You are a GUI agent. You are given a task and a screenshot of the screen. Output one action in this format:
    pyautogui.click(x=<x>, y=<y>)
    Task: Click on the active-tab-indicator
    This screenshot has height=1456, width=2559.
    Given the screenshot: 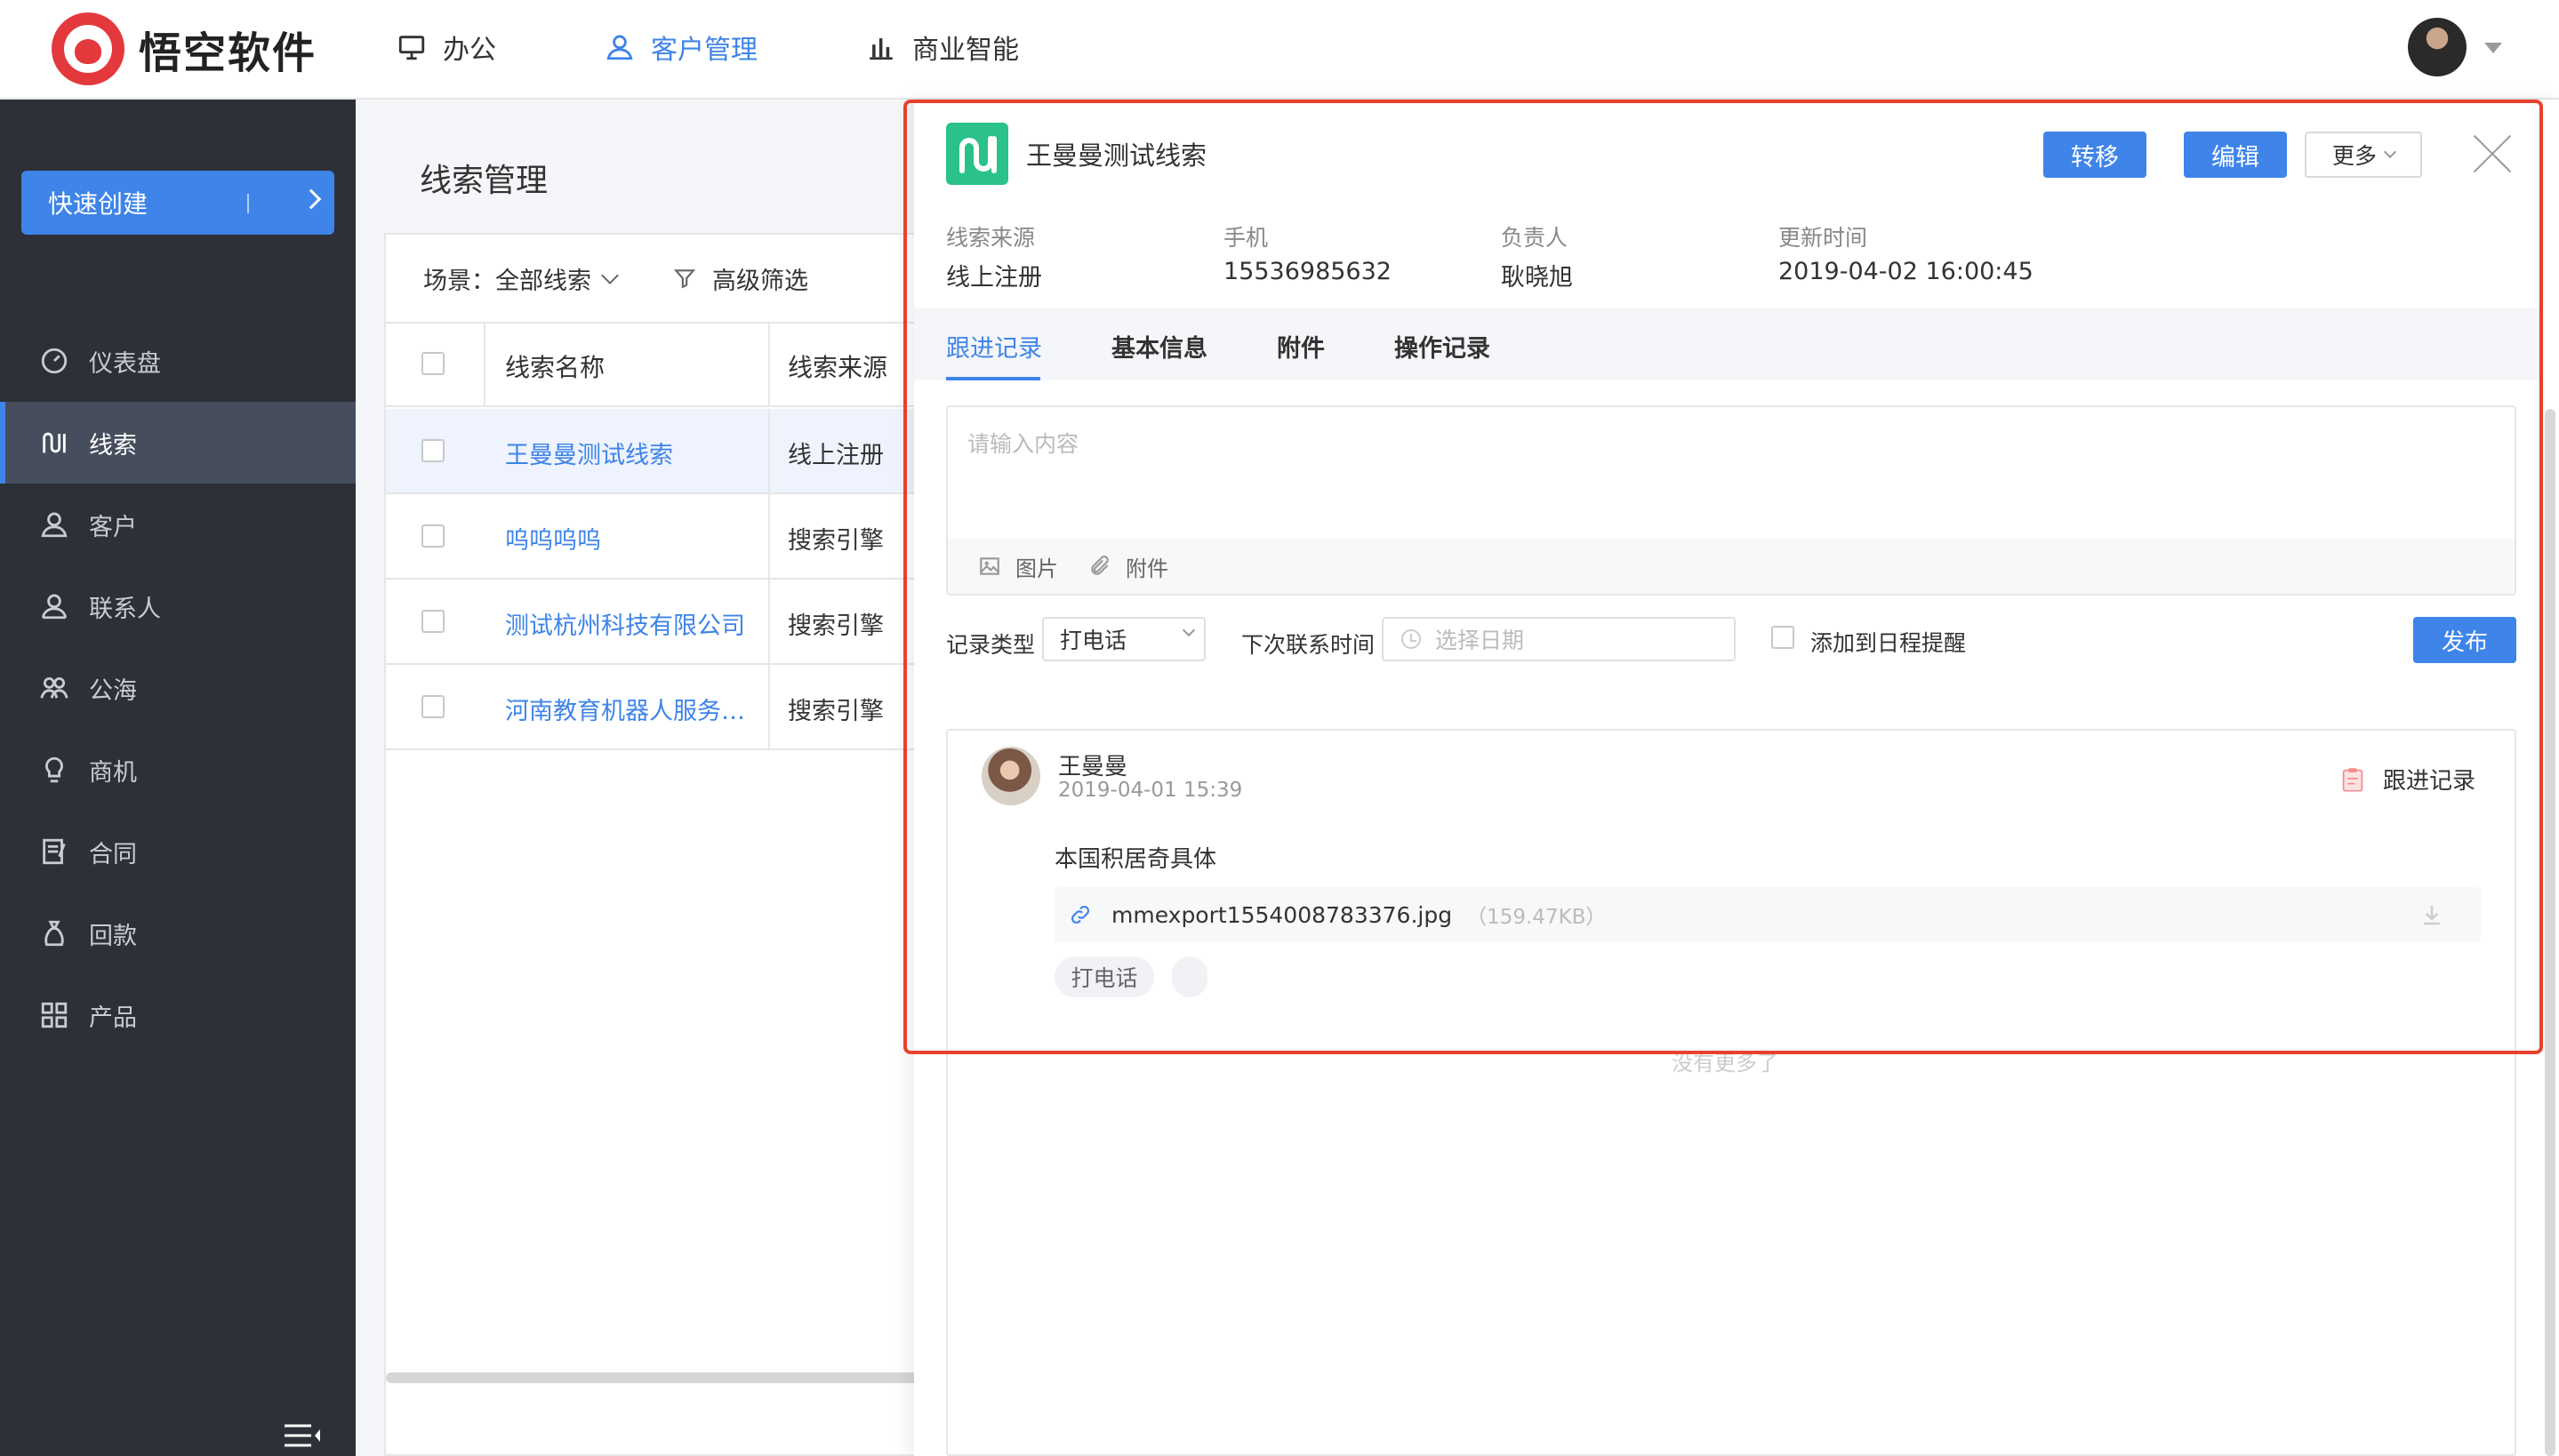 What is the action you would take?
    pyautogui.click(x=993, y=378)
    